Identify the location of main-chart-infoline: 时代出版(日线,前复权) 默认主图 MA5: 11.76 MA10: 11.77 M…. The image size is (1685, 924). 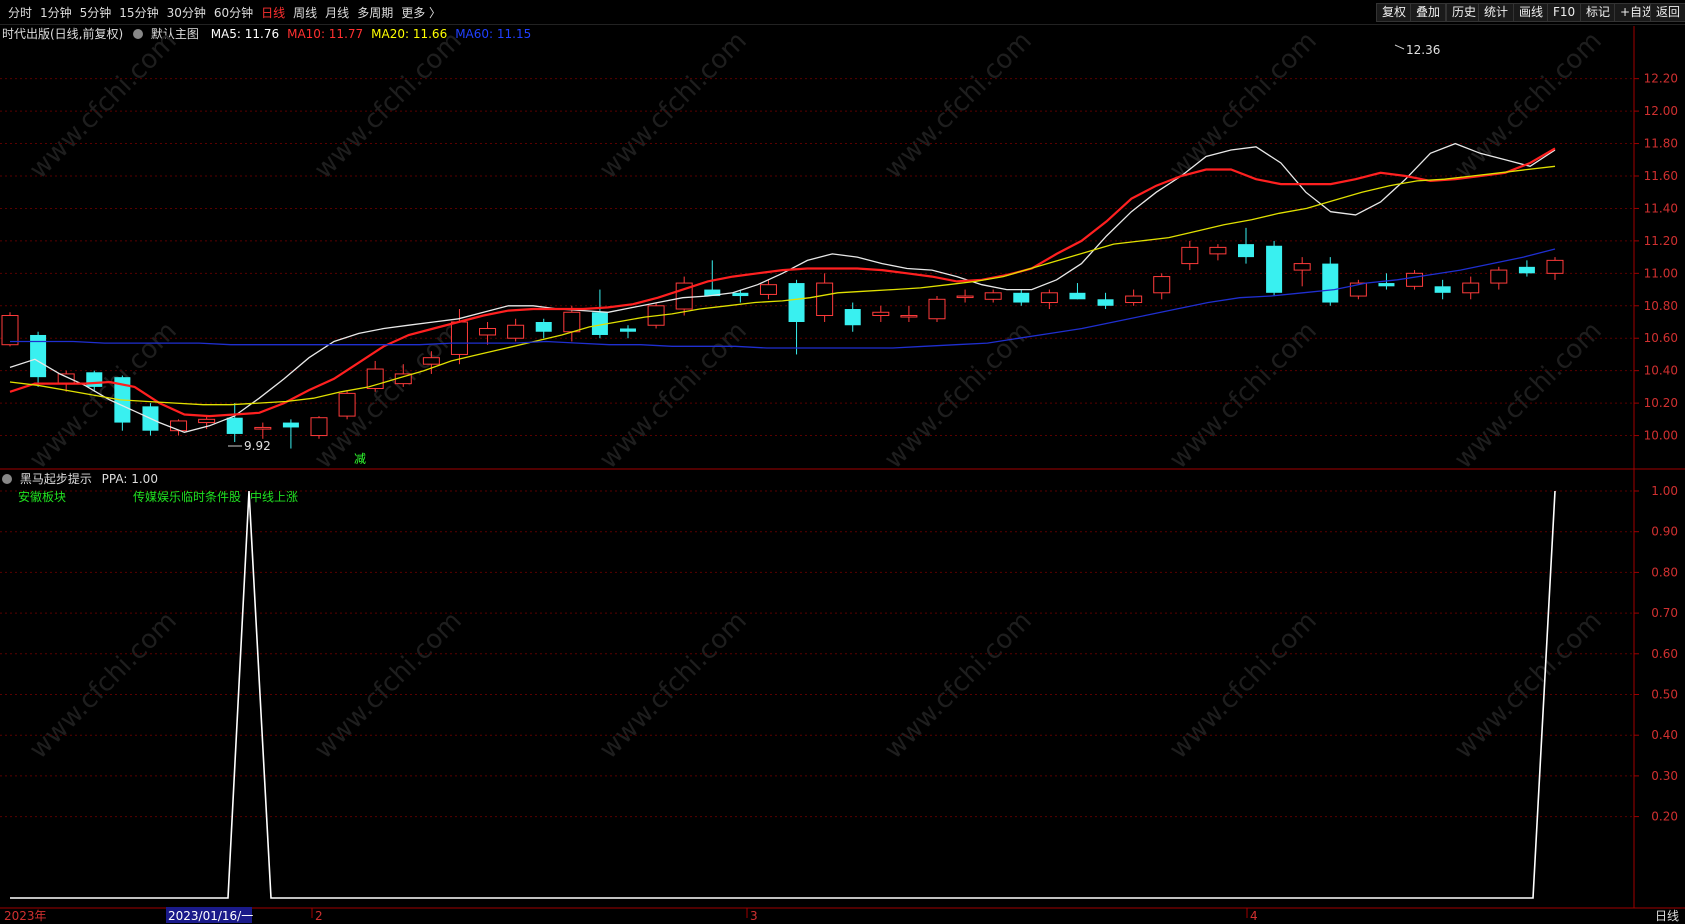
(266, 34).